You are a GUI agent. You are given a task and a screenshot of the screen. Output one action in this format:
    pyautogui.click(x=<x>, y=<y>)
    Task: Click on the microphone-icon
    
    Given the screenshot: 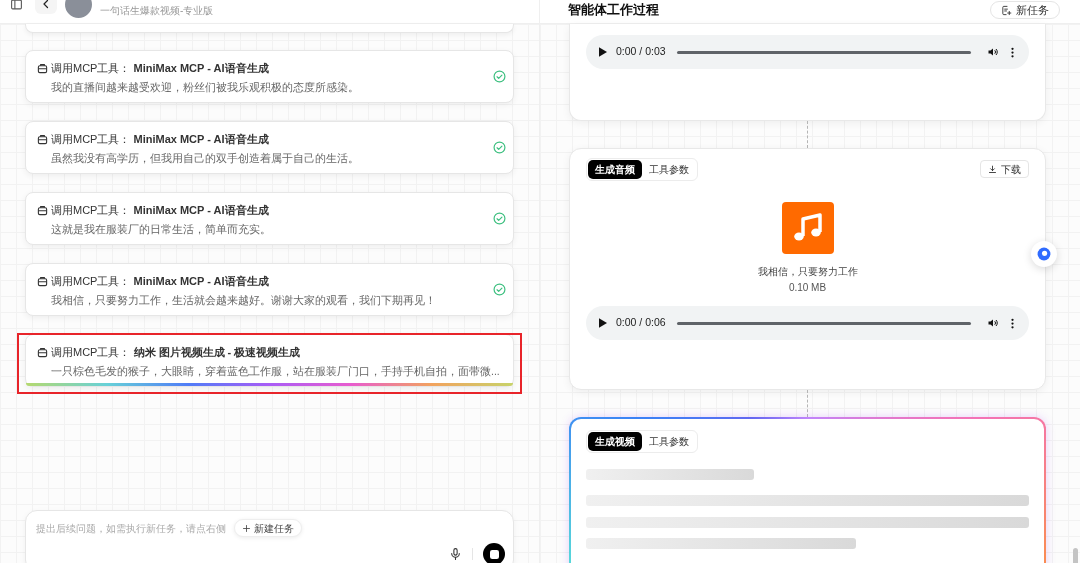 What is the action you would take?
    pyautogui.click(x=455, y=554)
    